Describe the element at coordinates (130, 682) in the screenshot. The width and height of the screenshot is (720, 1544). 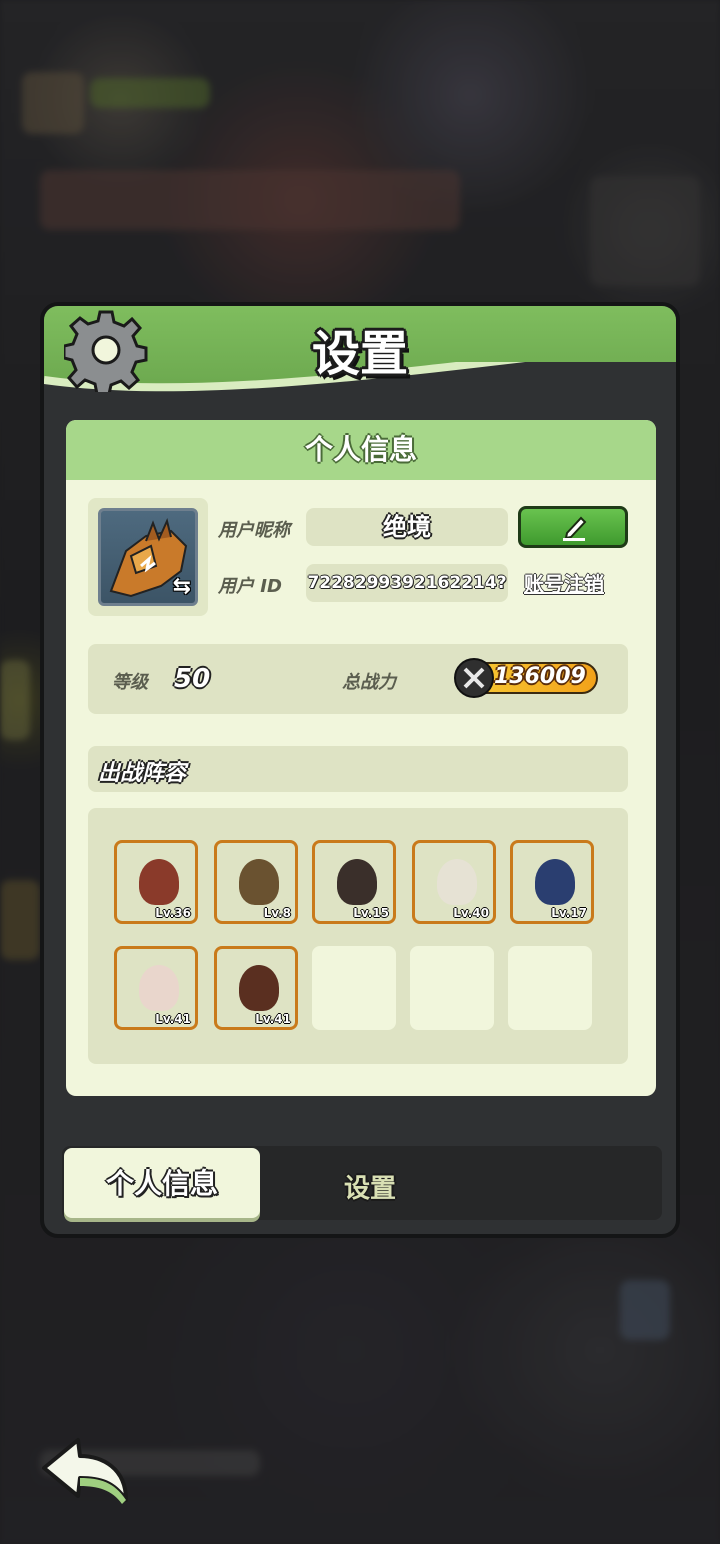
I see `level-label: 等级` at that location.